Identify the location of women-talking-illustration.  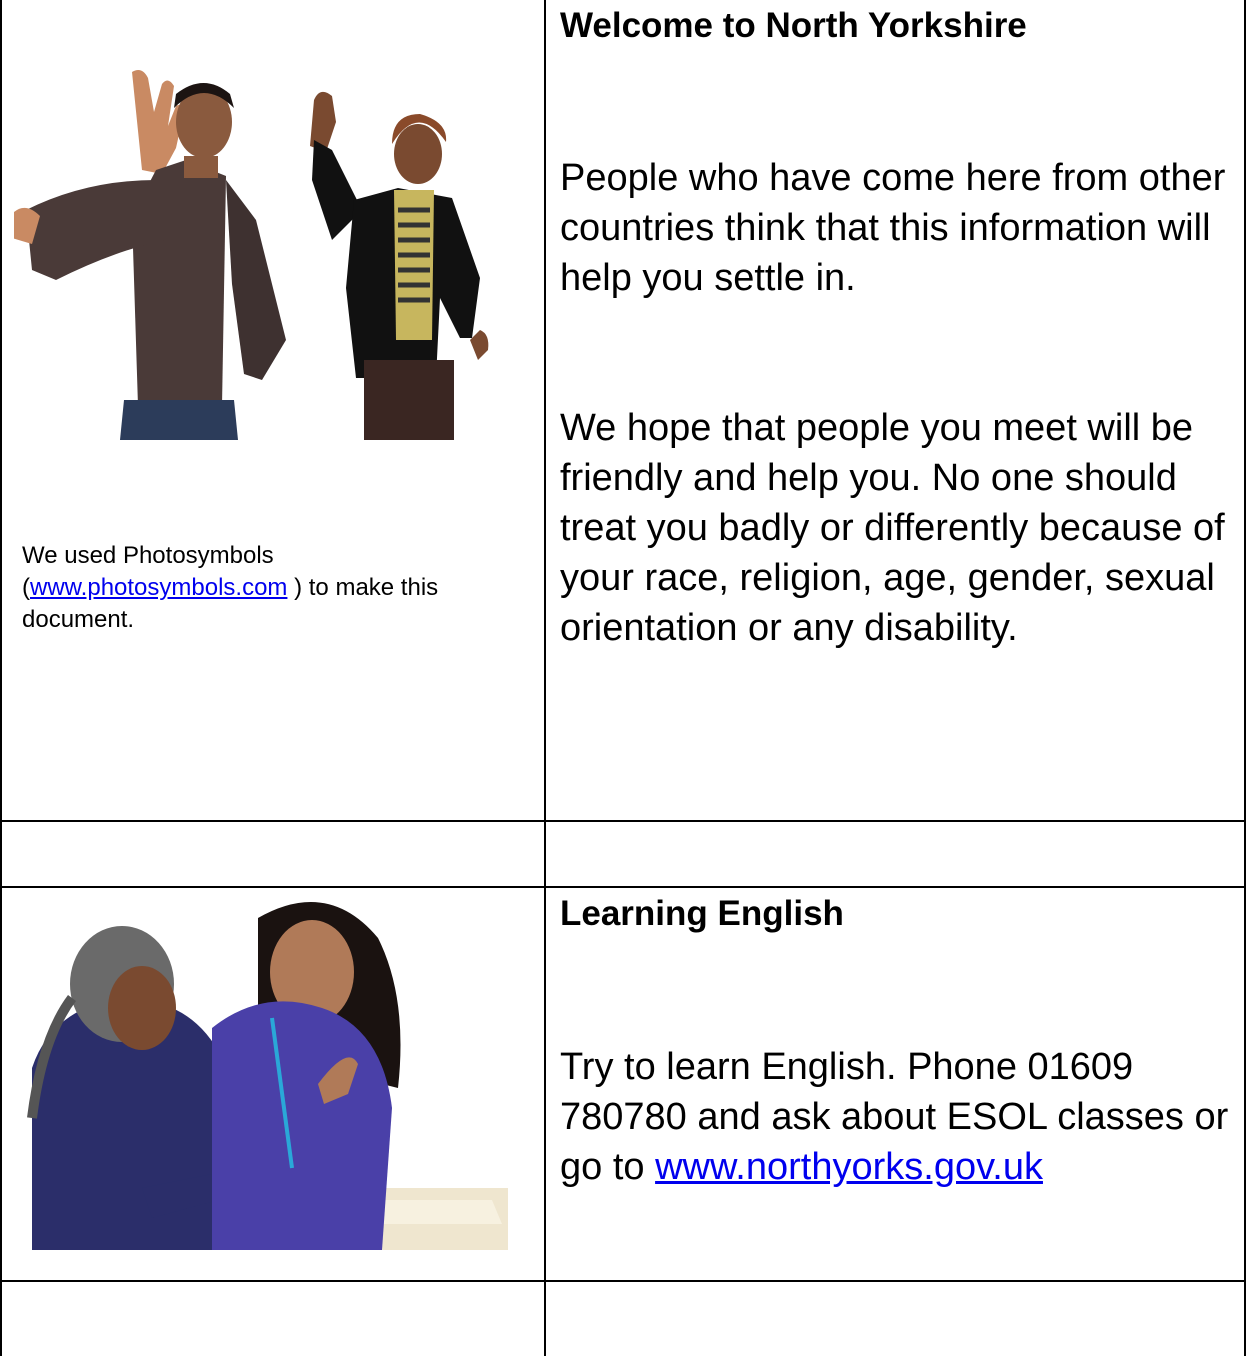
(267, 1076).